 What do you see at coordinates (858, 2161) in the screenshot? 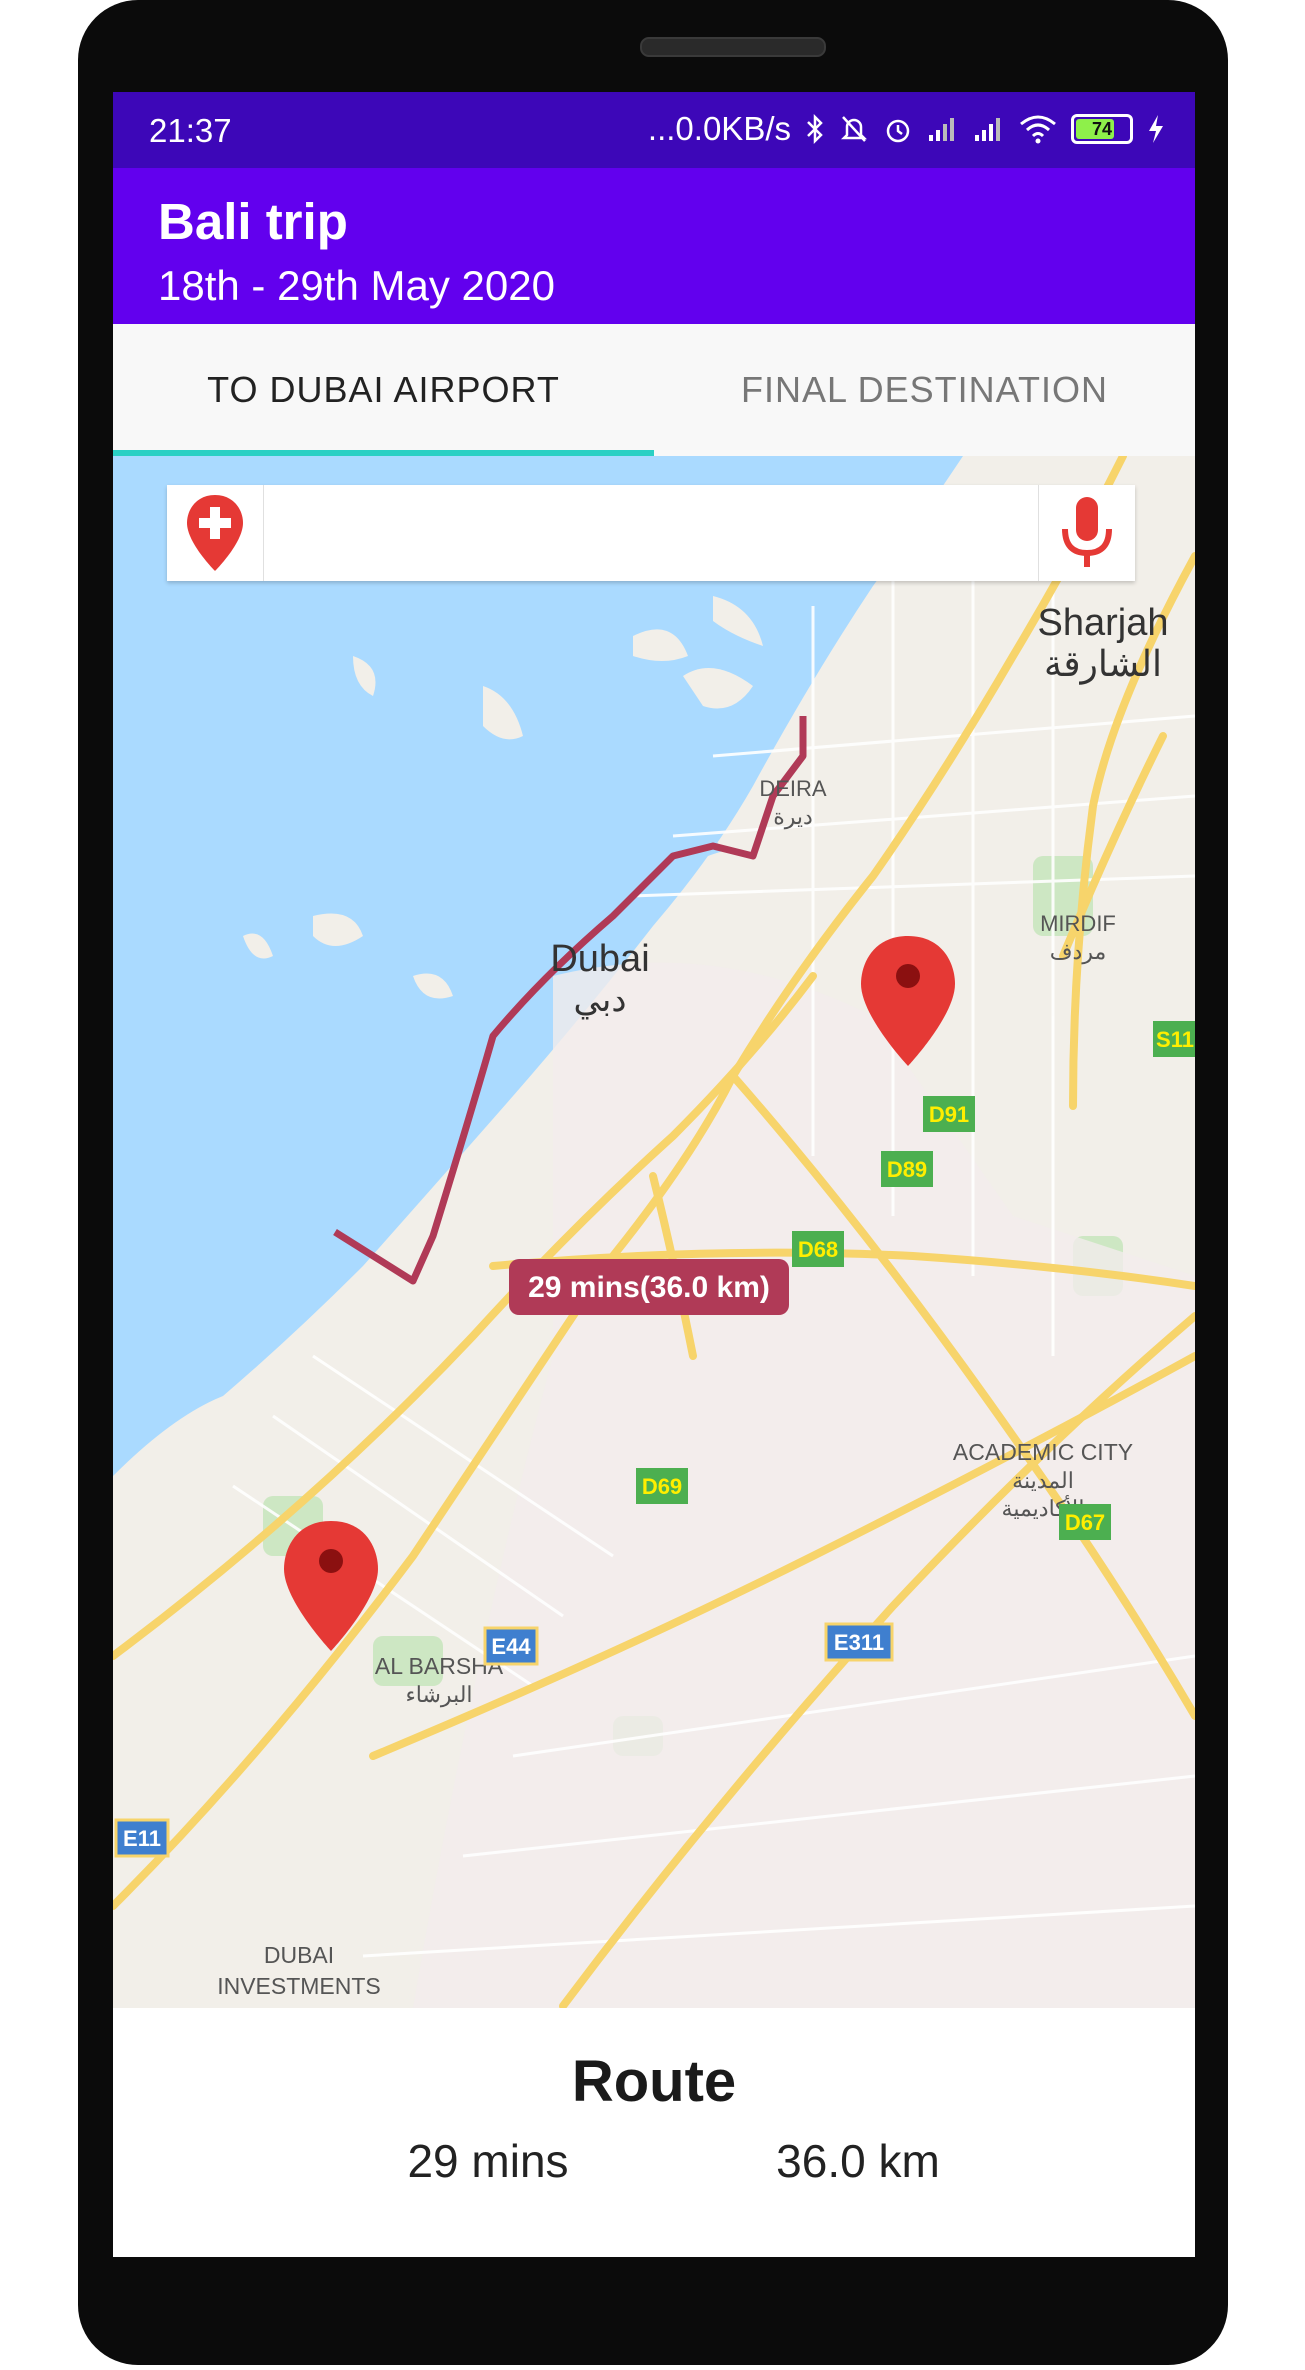
I see `route-distance: 36.0 km` at bounding box center [858, 2161].